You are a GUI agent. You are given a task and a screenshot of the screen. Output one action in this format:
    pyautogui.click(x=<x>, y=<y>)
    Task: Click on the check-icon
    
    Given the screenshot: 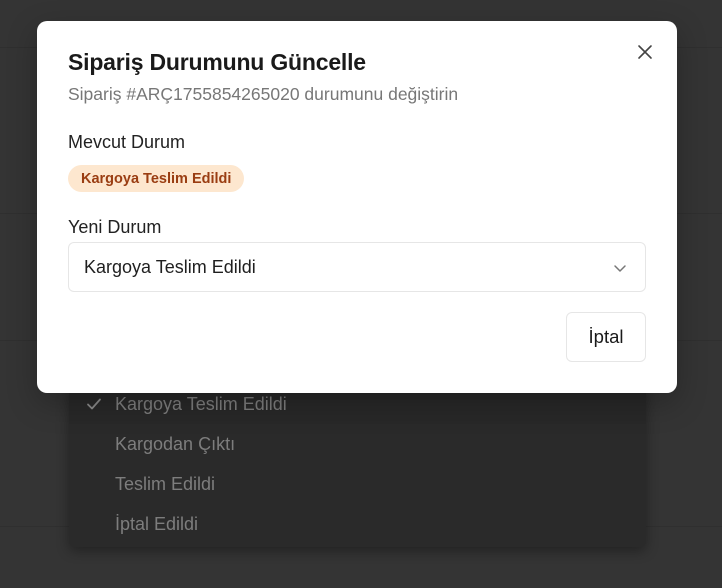 What is the action you would take?
    pyautogui.click(x=94, y=404)
    